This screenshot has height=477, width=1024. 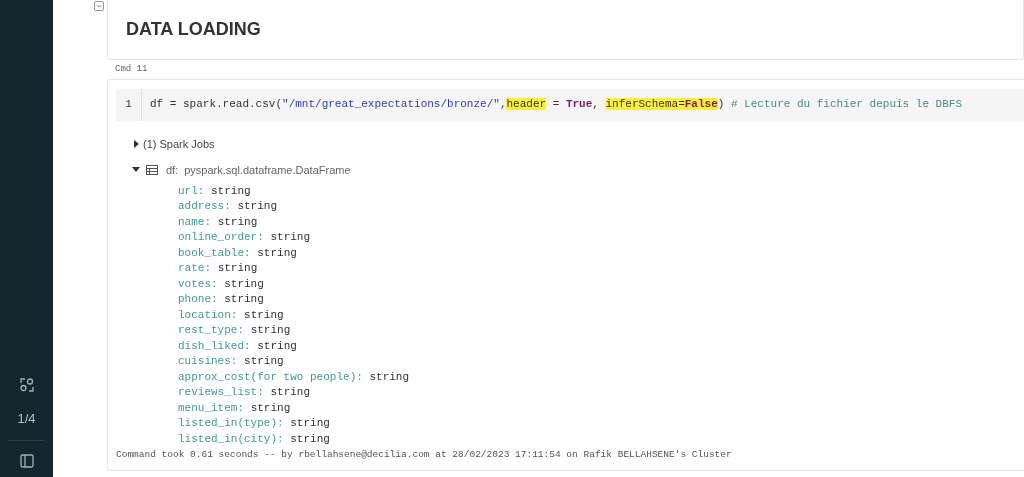 What do you see at coordinates (244, 393) in the screenshot?
I see `schema-field: reviews_list: string` at bounding box center [244, 393].